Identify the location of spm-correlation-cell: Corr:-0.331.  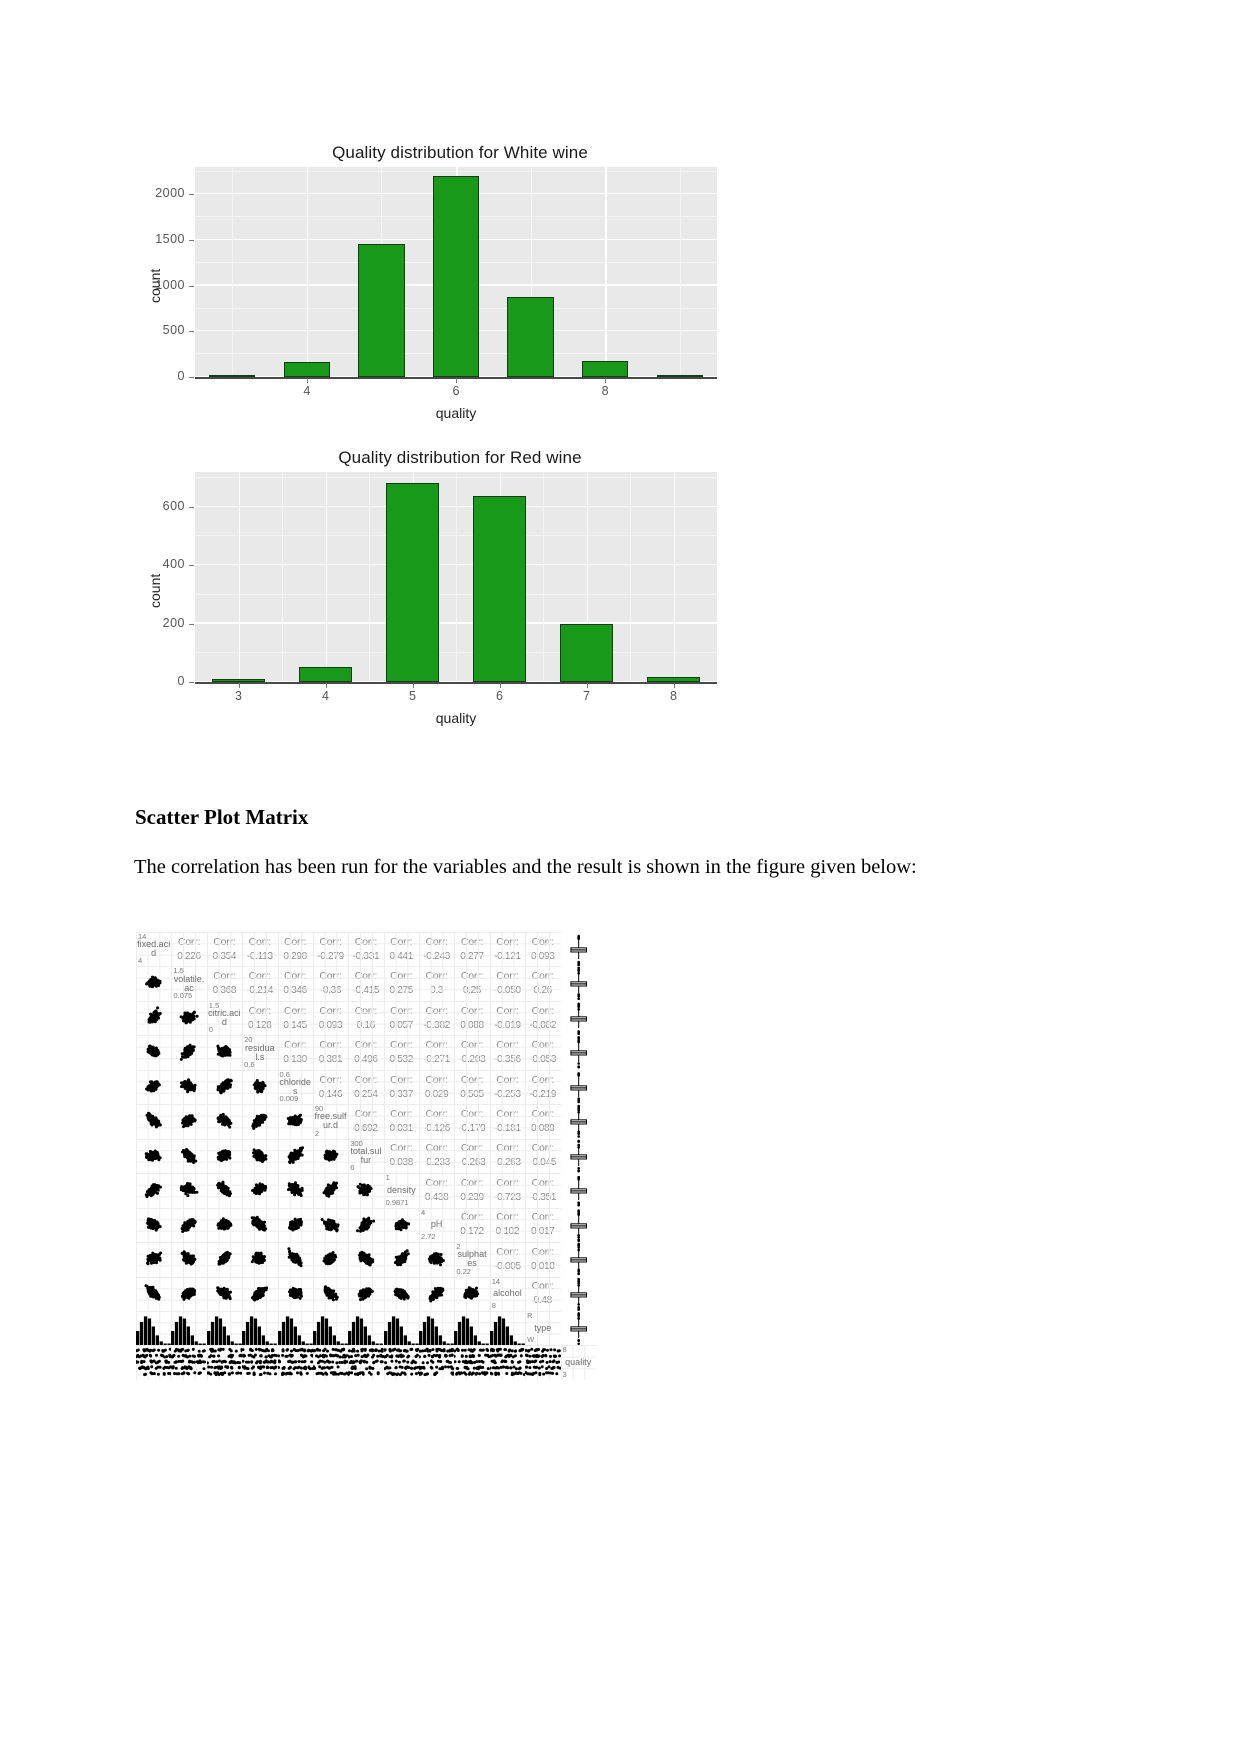
(366, 949).